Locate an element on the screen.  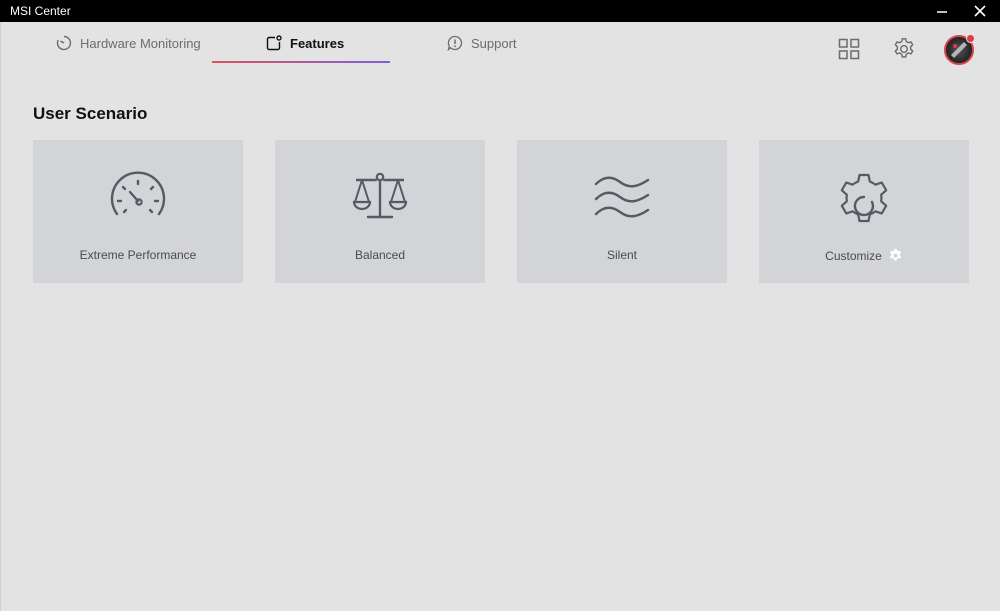
tab-support: Support is located at coordinates (482, 43).